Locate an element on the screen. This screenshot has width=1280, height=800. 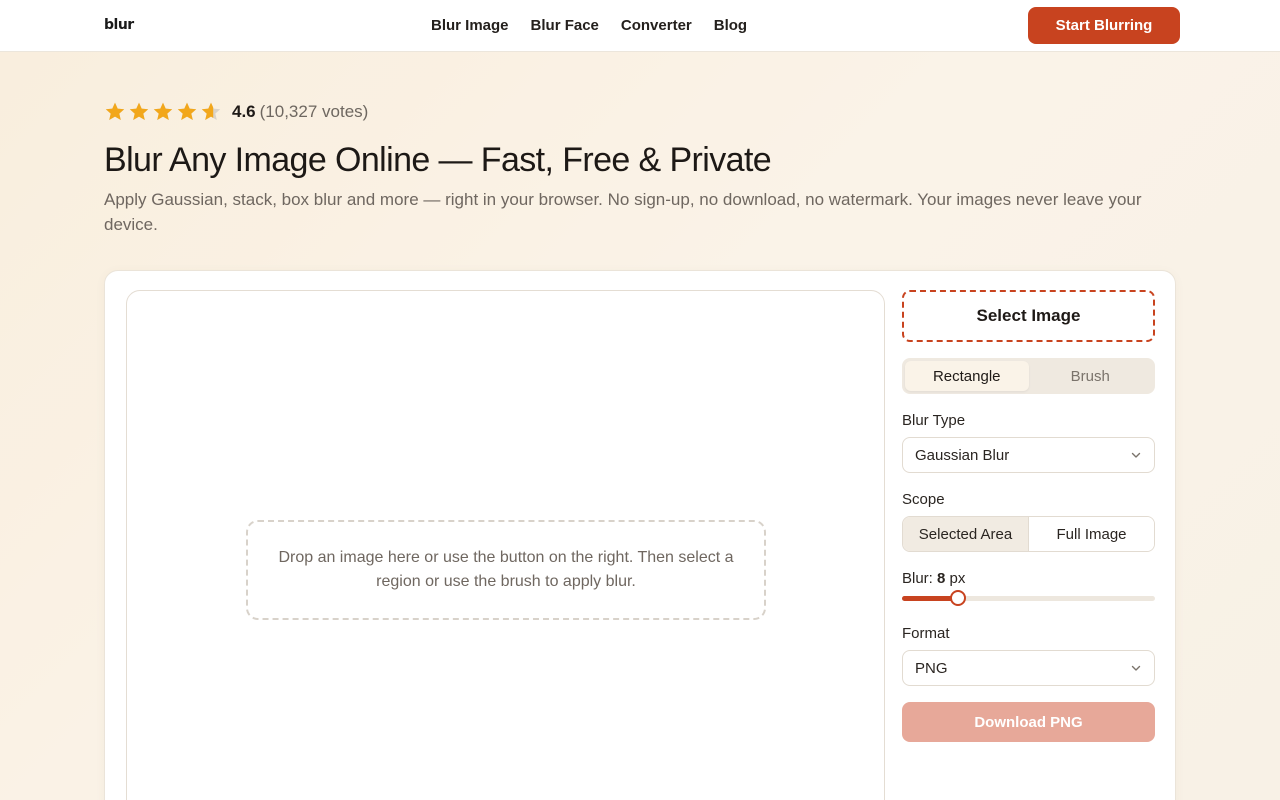
blur-type-label: Blur Type is located at coordinates (934, 420).